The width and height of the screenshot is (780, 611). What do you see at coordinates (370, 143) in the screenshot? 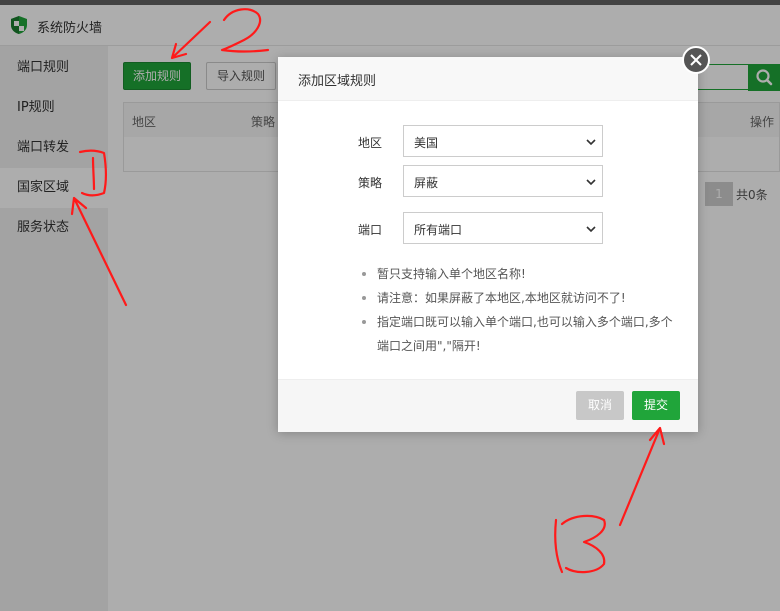
I see `region-label: 地区` at bounding box center [370, 143].